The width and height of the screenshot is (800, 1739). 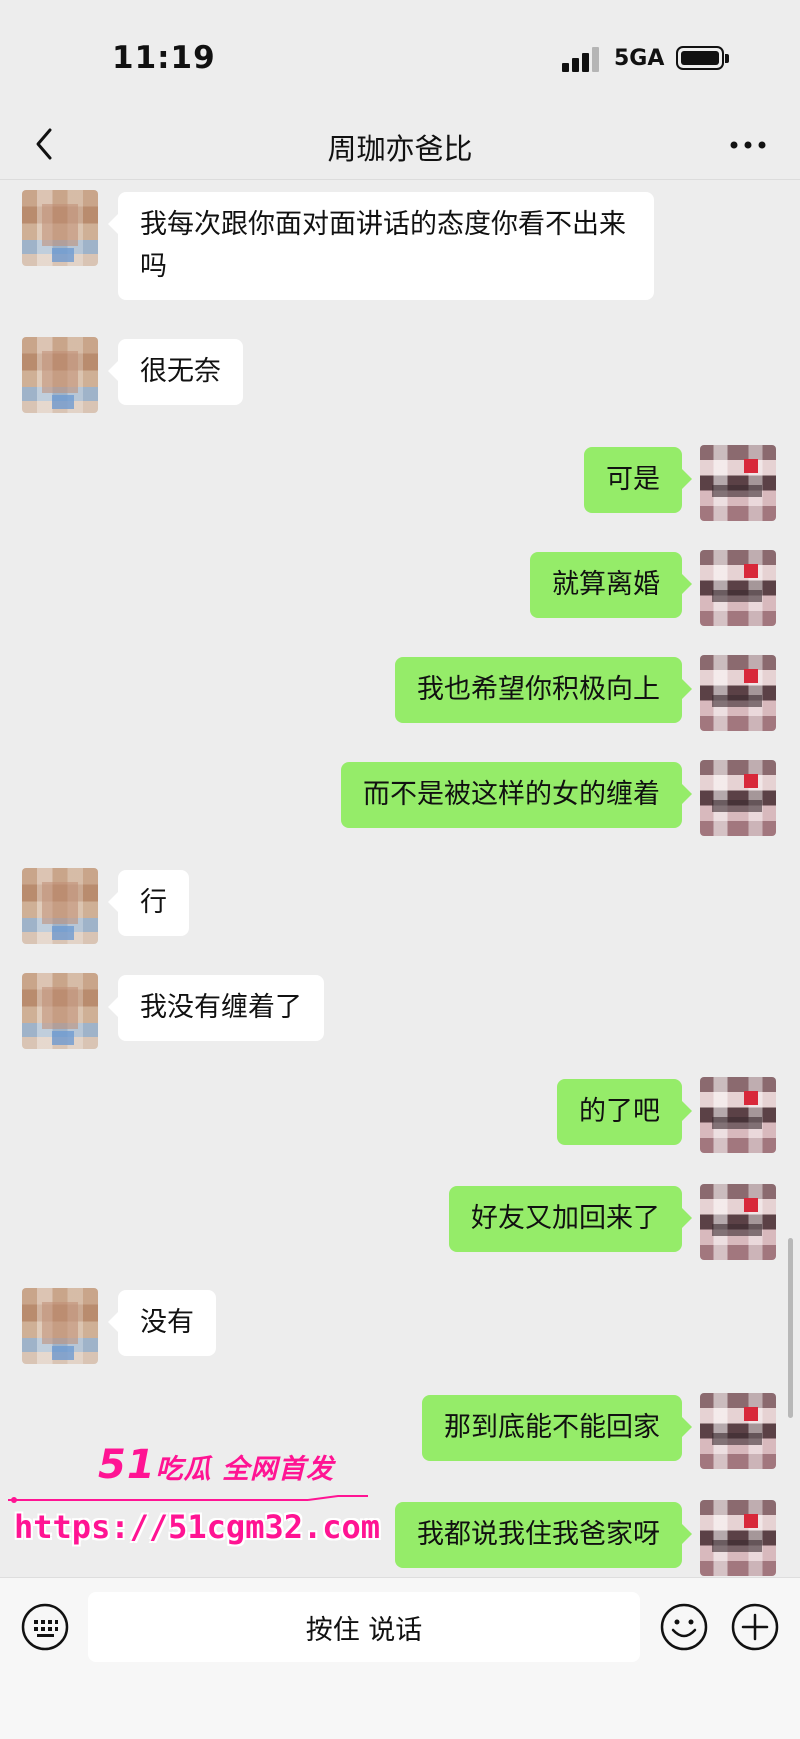 What do you see at coordinates (790, 1328) in the screenshot?
I see `scroll-indicator` at bounding box center [790, 1328].